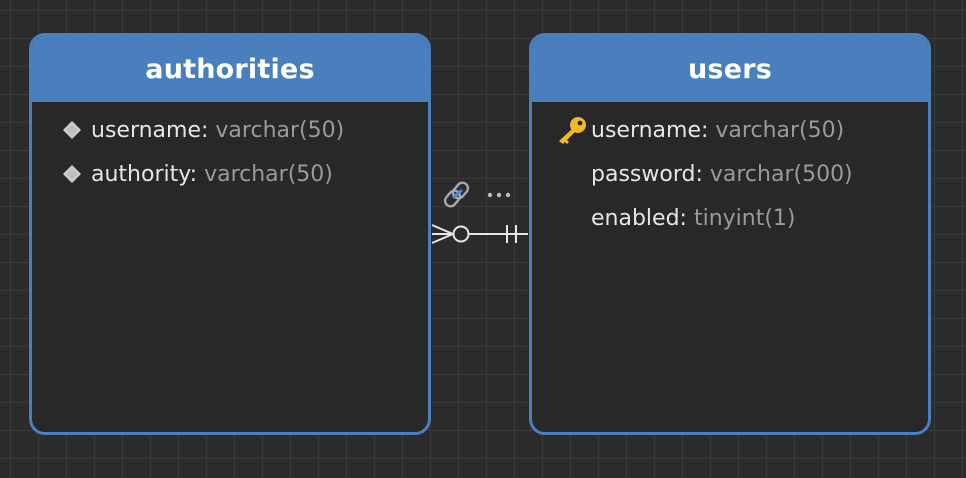 This screenshot has width=966, height=478. Describe the element at coordinates (461, 234) in the screenshot. I see `zero-marker` at that location.